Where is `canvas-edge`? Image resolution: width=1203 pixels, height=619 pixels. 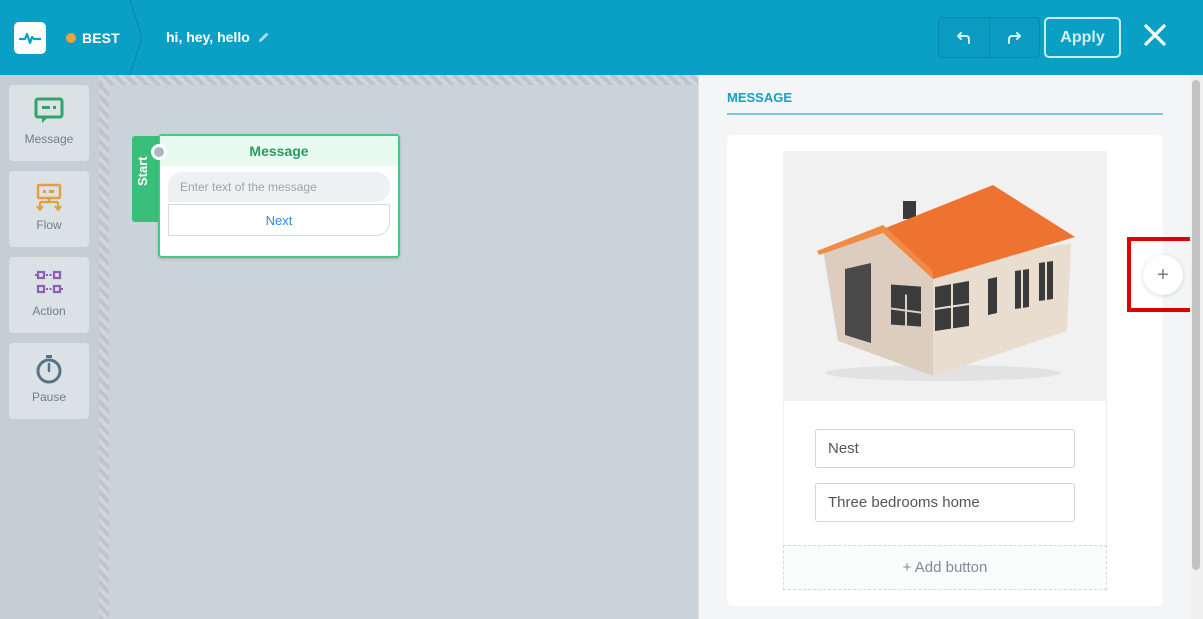 canvas-edge is located at coordinates (104, 347).